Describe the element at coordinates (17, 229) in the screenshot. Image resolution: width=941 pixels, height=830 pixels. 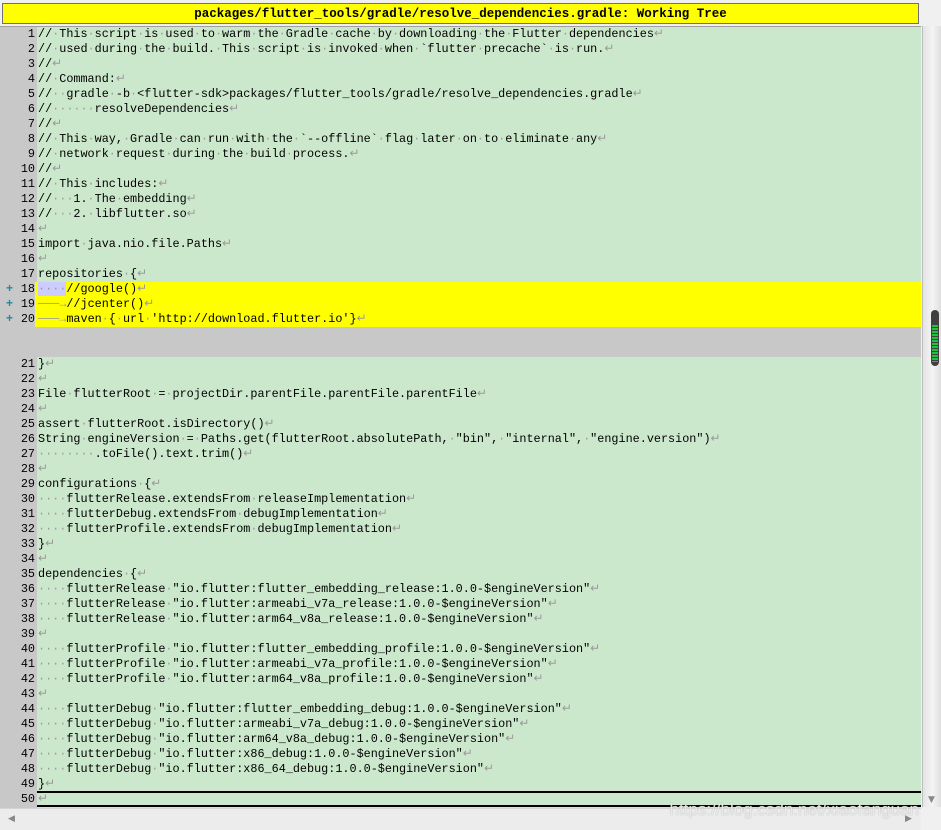
I see `line-number: 14` at that location.